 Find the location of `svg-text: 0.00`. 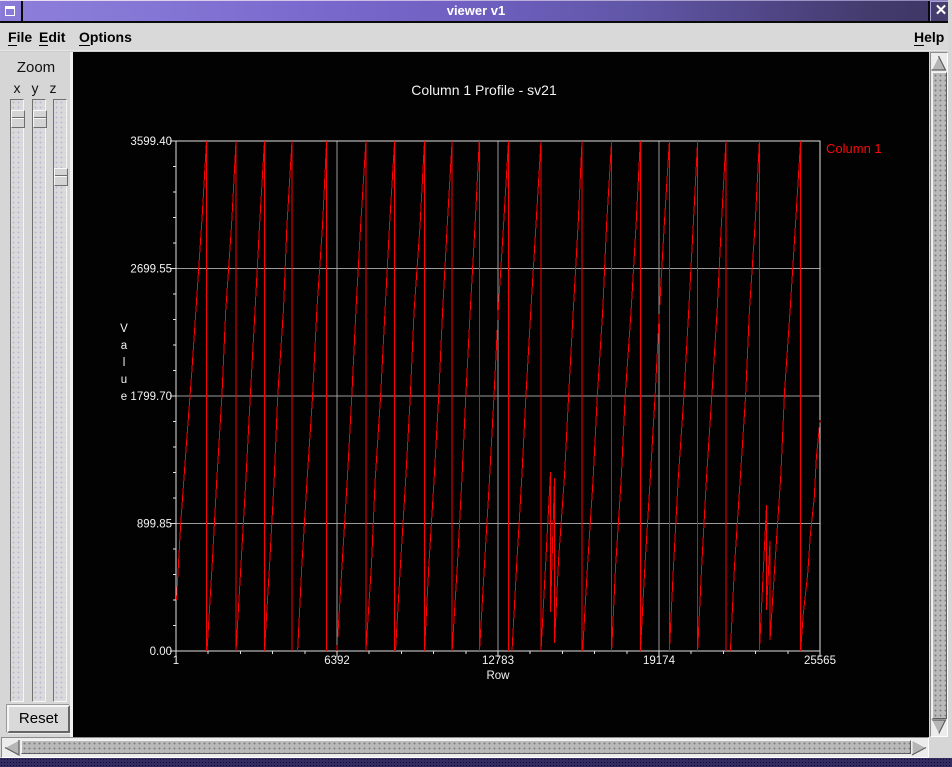

svg-text: 0.00 is located at coordinates (161, 652).